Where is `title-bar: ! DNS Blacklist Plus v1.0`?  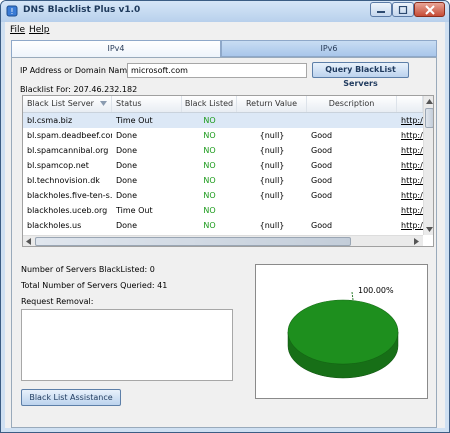
title-bar: ! DNS Blacklist Plus v1.0 is located at coordinates (225, 11).